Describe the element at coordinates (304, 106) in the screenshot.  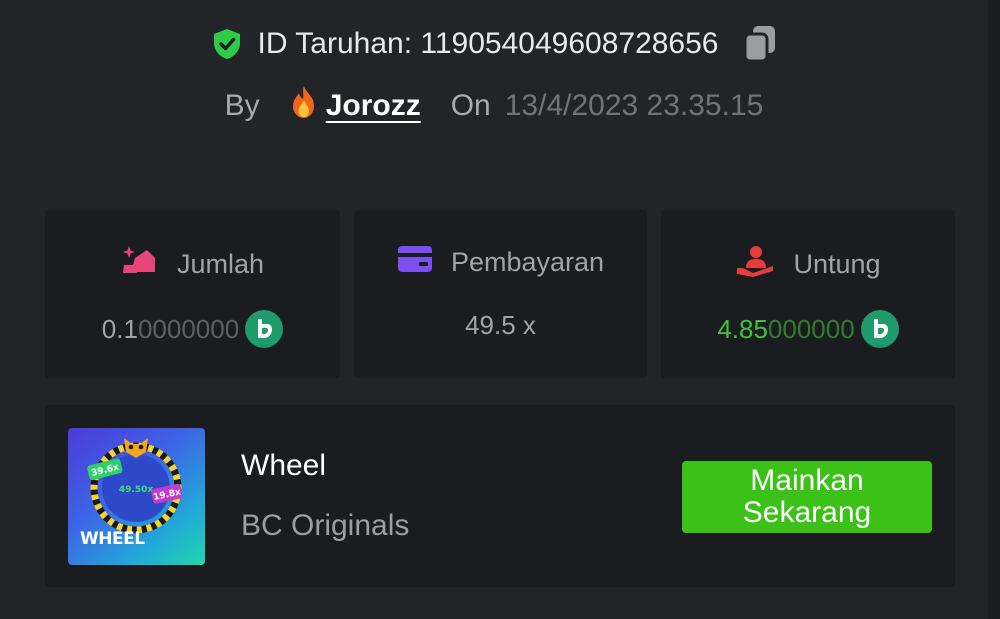
I see `flame-icon` at that location.